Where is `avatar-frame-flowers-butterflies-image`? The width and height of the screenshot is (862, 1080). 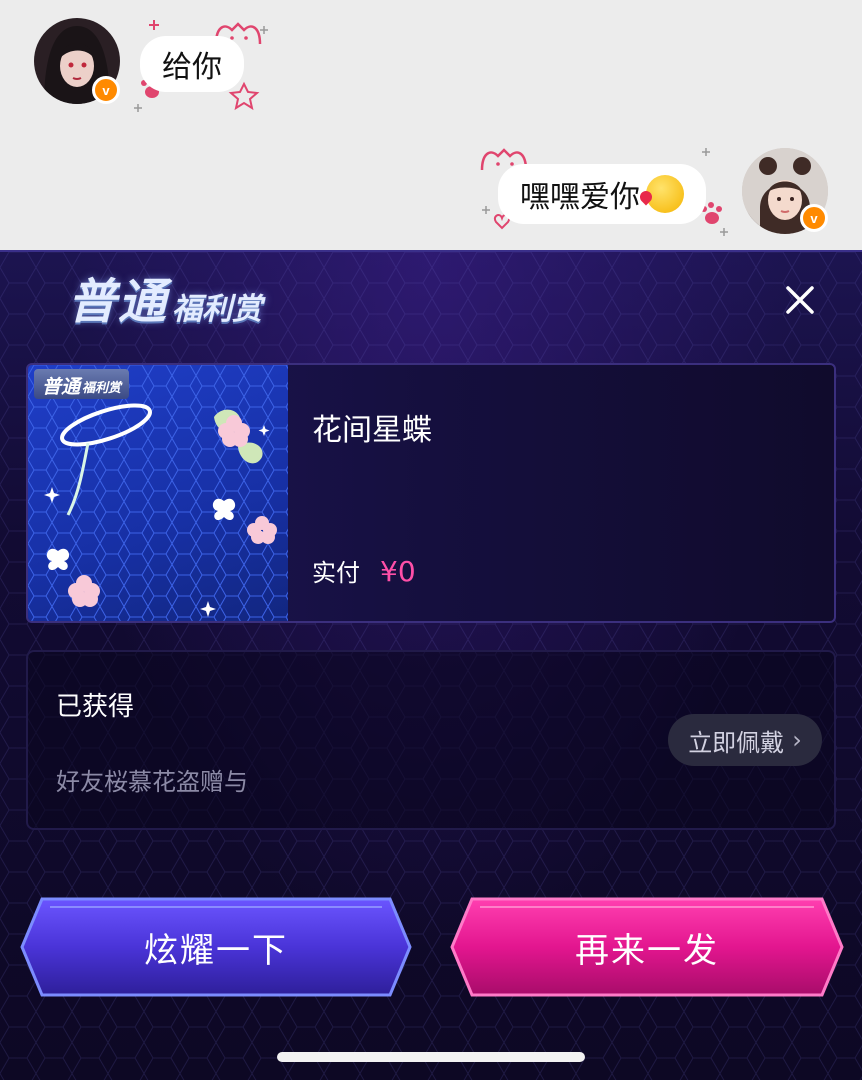
avatar-frame-flowers-butterflies-image is located at coordinates (158, 493).